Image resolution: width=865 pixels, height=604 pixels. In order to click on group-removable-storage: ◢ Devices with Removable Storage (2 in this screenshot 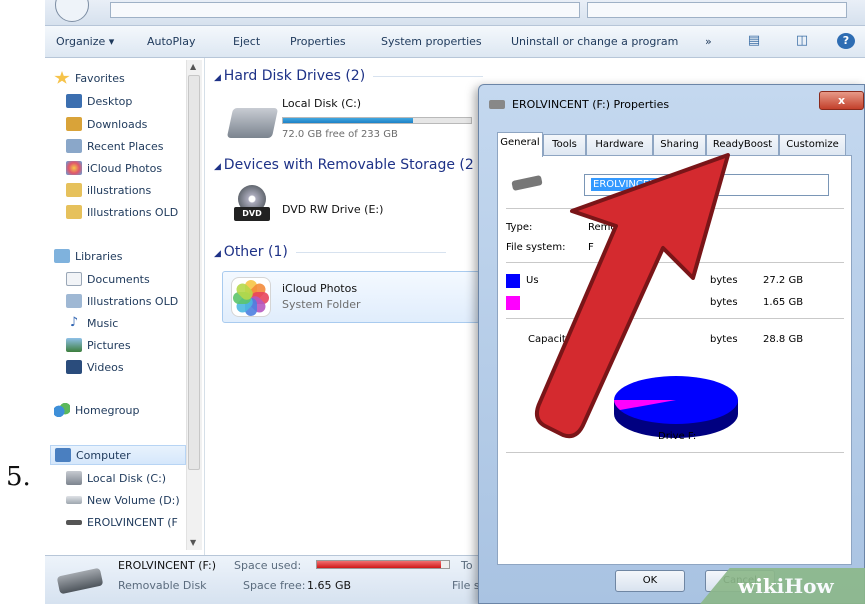, I will do `click(344, 165)`.